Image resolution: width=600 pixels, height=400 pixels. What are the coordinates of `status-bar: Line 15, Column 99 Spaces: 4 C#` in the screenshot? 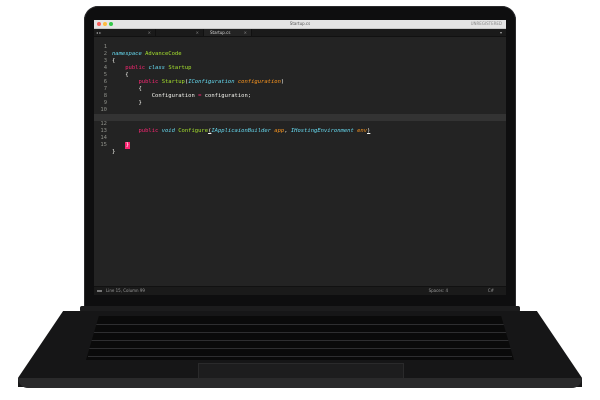 It's located at (300, 290).